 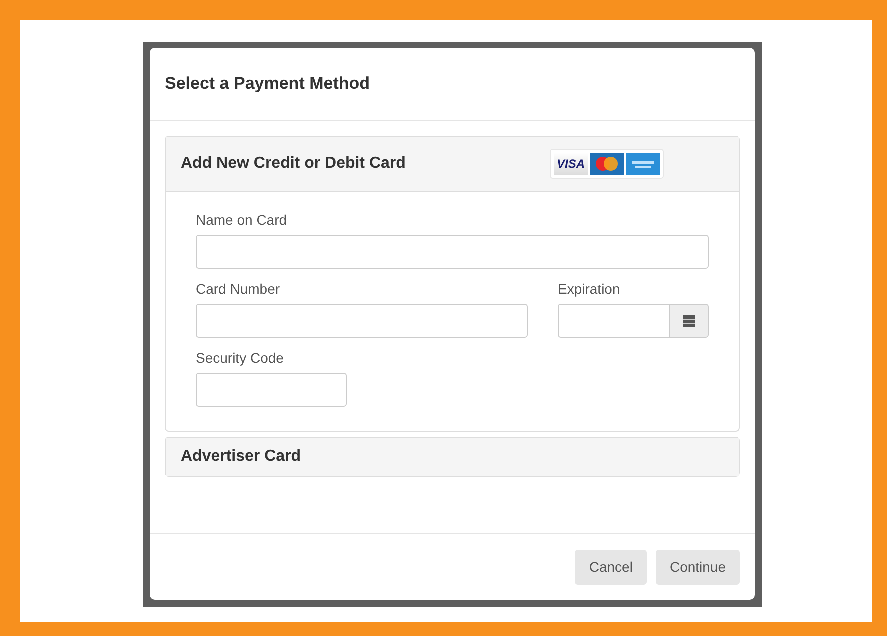 I want to click on expiration-field, so click(x=613, y=321).